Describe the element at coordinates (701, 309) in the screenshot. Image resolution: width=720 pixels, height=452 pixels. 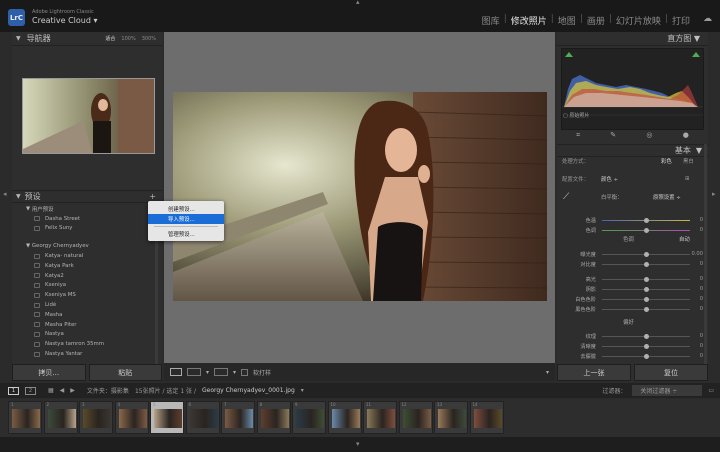
I see `blacks-value: 0` at that location.